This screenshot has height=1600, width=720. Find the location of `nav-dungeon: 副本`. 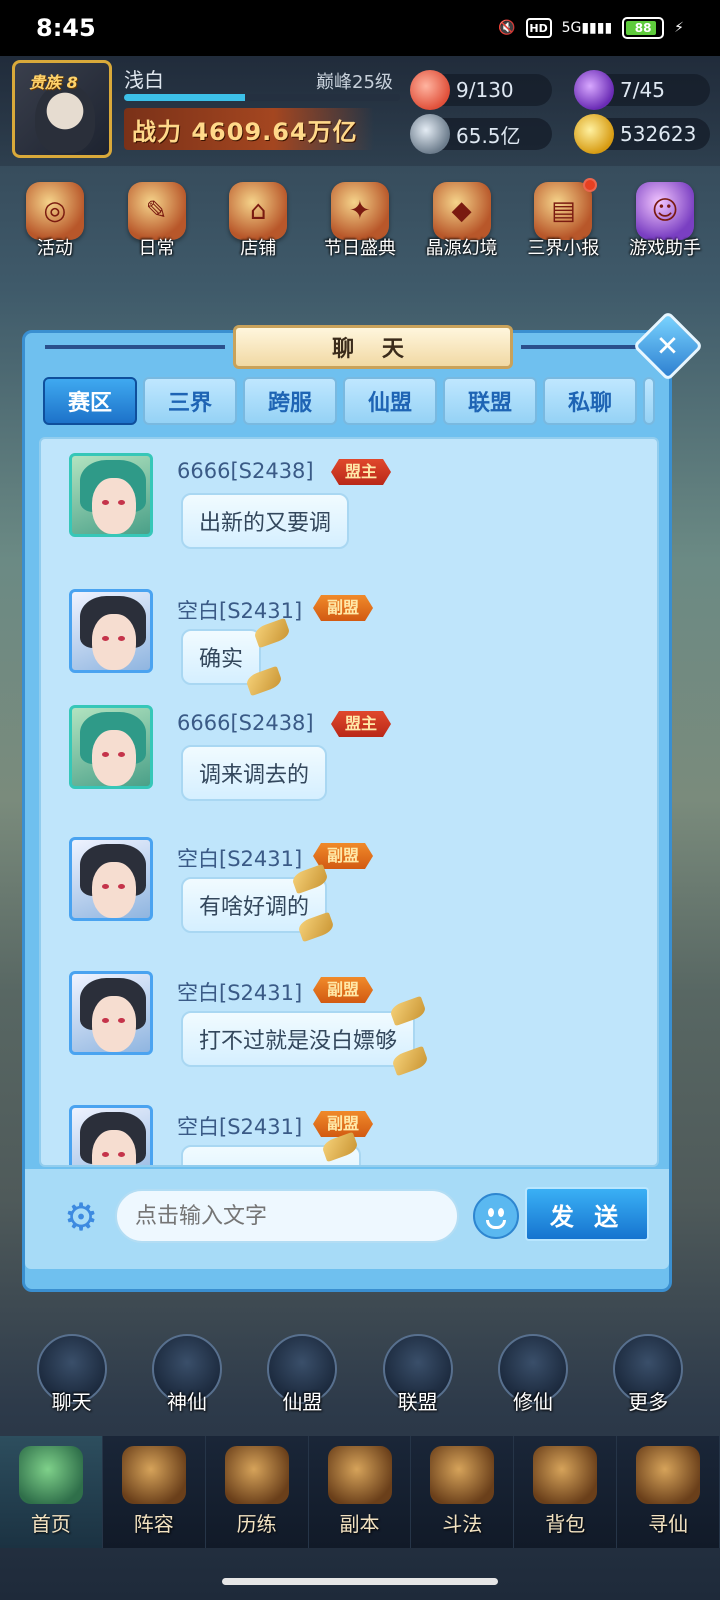

nav-dungeon: 副本 is located at coordinates (360, 1492).